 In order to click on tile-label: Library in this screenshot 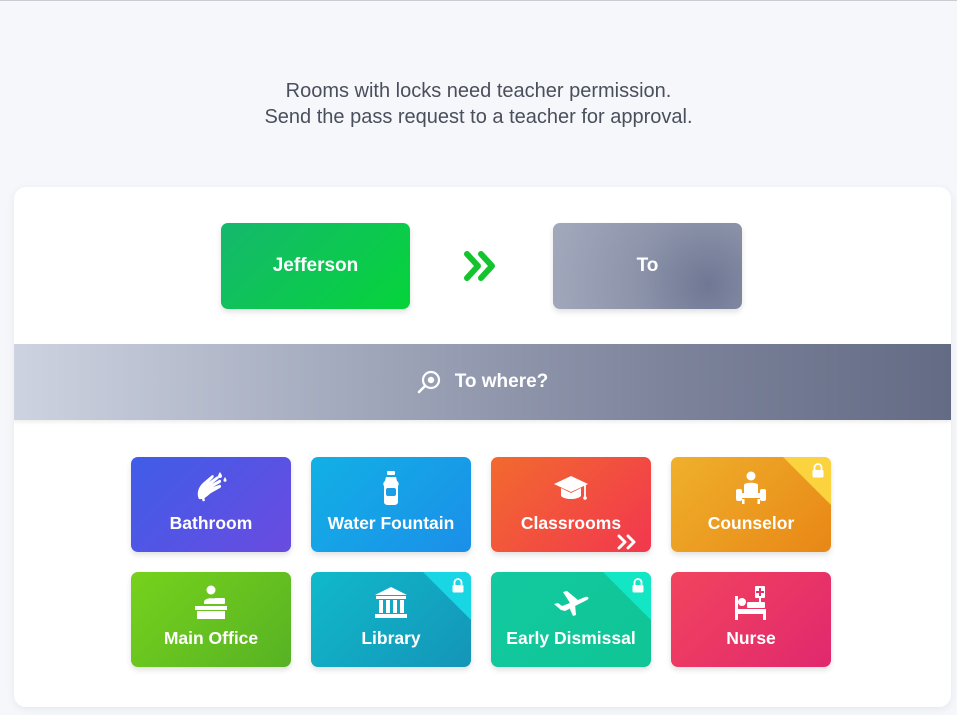, I will do `click(391, 638)`.